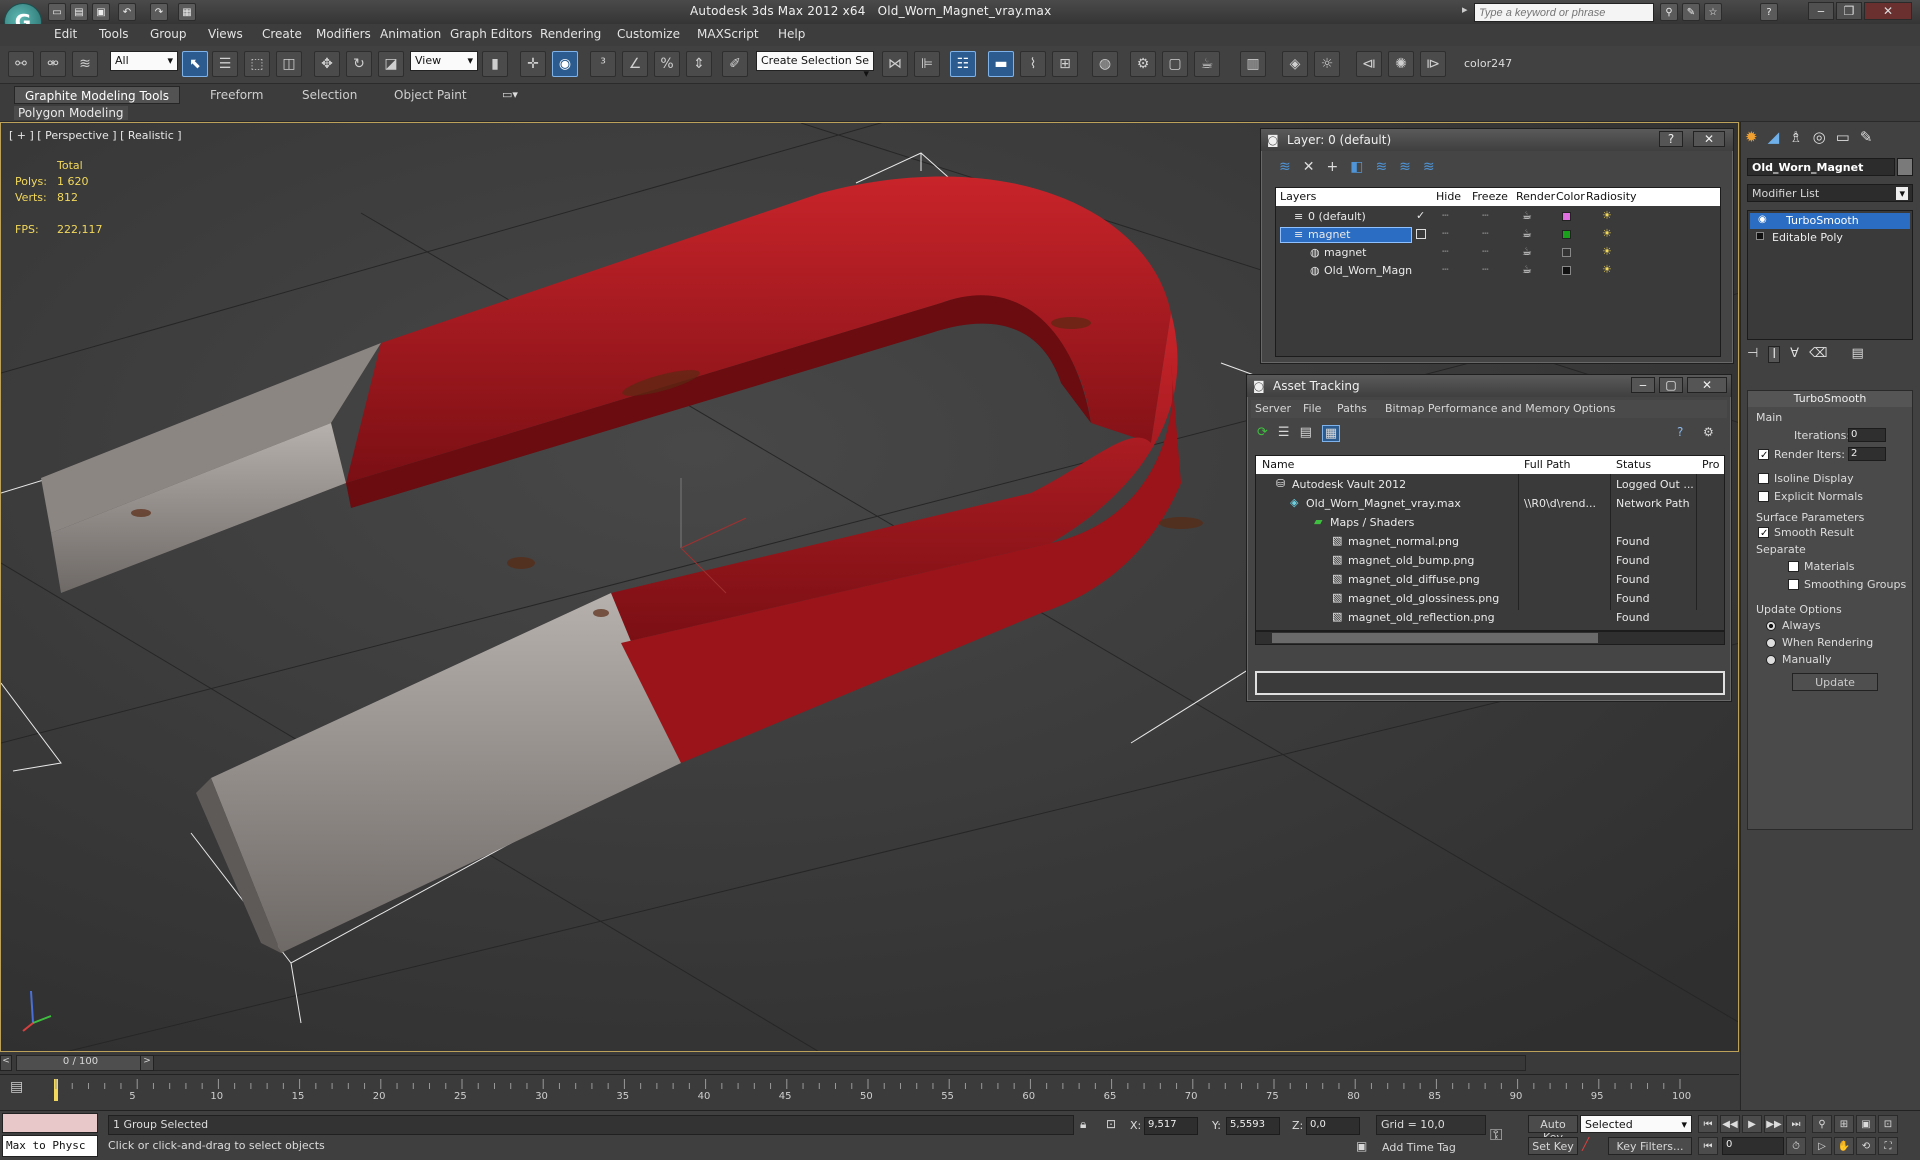  What do you see at coordinates (50, 1123) in the screenshot?
I see `maxscript-listener-top` at bounding box center [50, 1123].